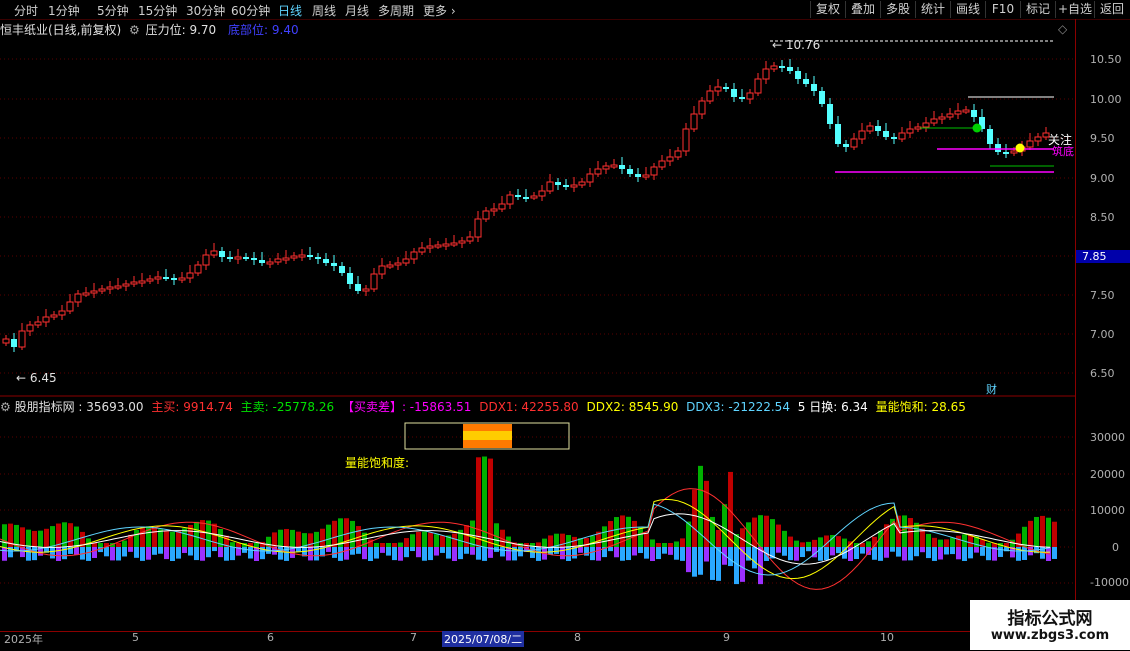 Image resolution: width=1130 pixels, height=651 pixels. I want to click on indicator-gear-icon: ⚙, so click(5, 407).